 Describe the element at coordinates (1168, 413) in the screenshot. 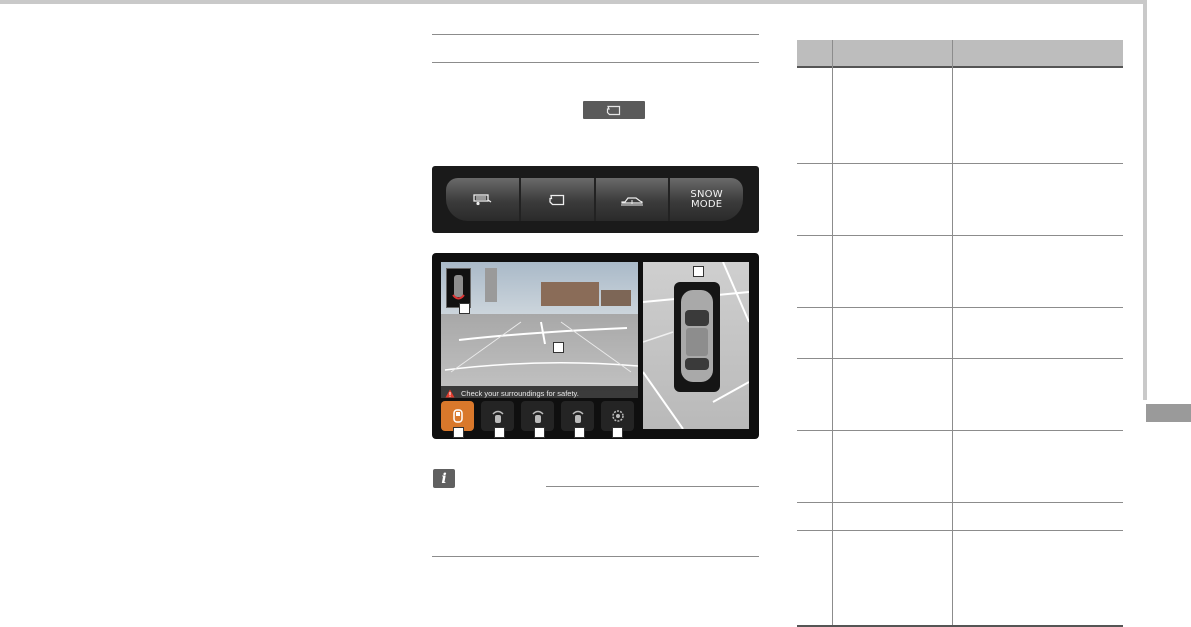

I see `section-tab` at that location.